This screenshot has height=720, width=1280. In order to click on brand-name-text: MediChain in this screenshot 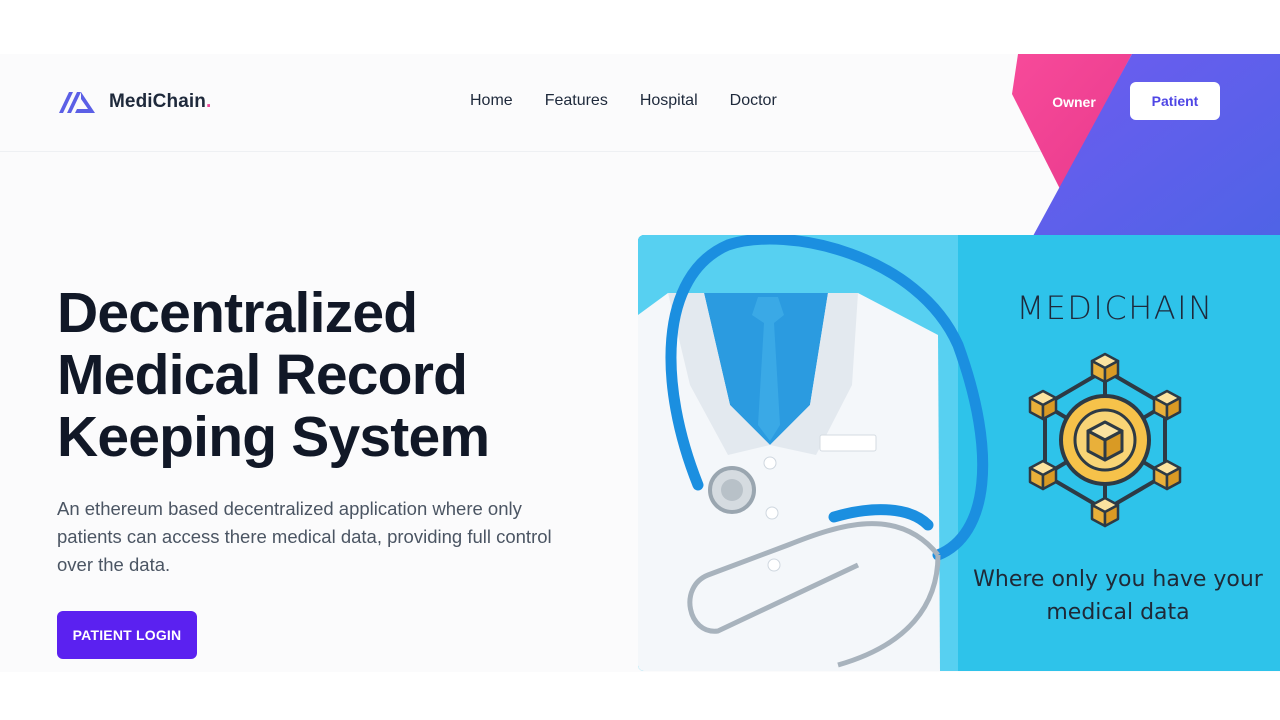, I will do `click(157, 101)`.